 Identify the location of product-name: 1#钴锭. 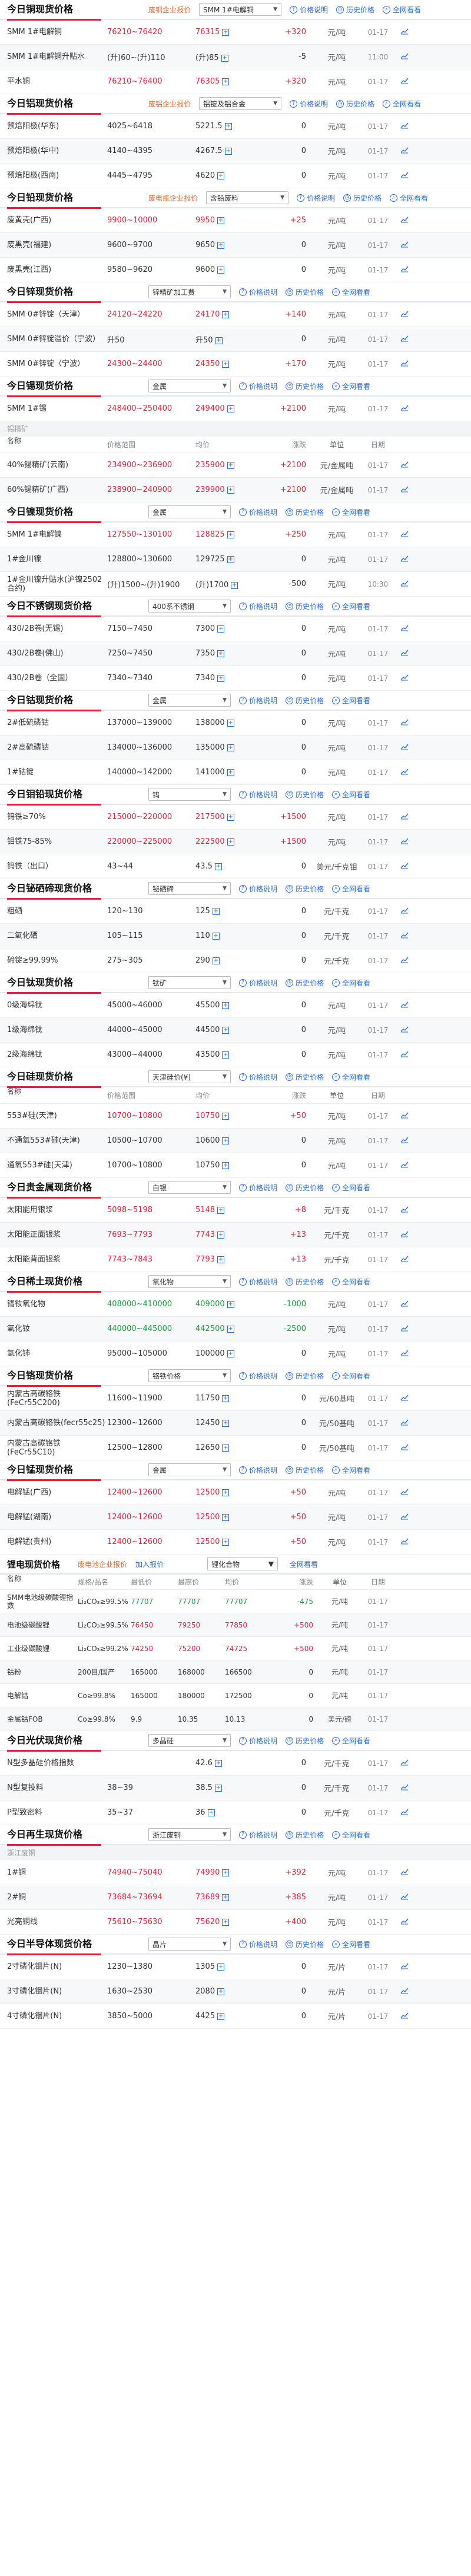
(57, 772).